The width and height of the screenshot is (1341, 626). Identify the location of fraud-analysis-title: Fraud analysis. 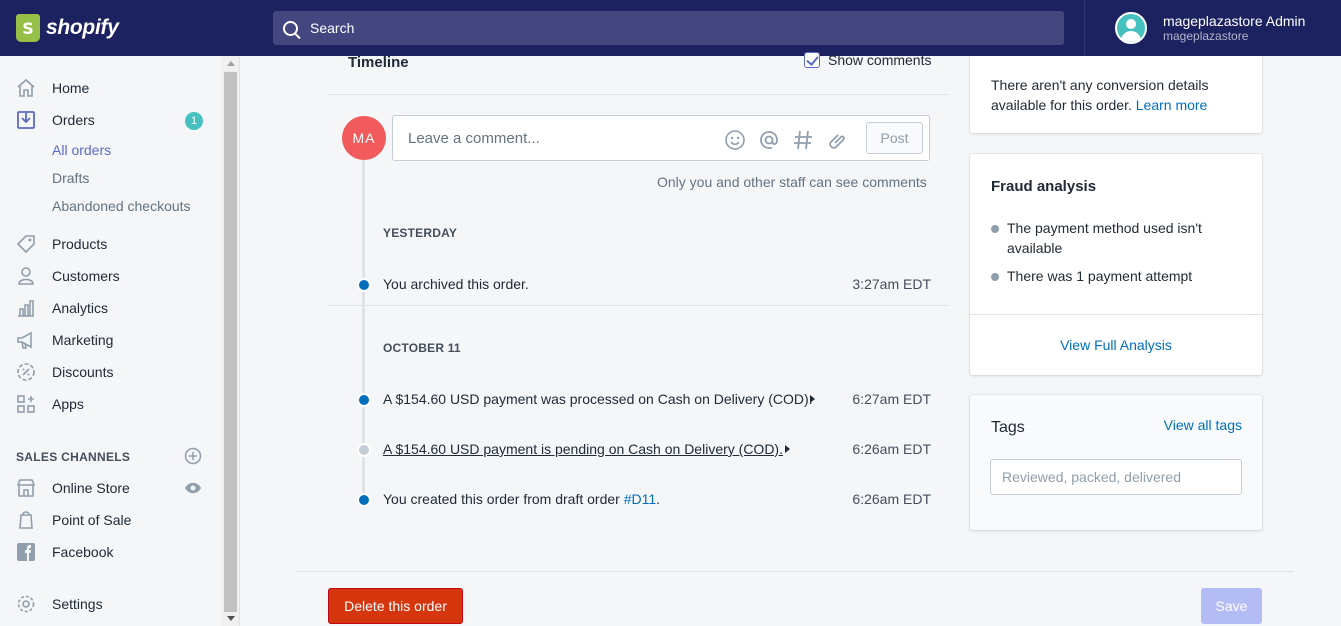
(1044, 186).